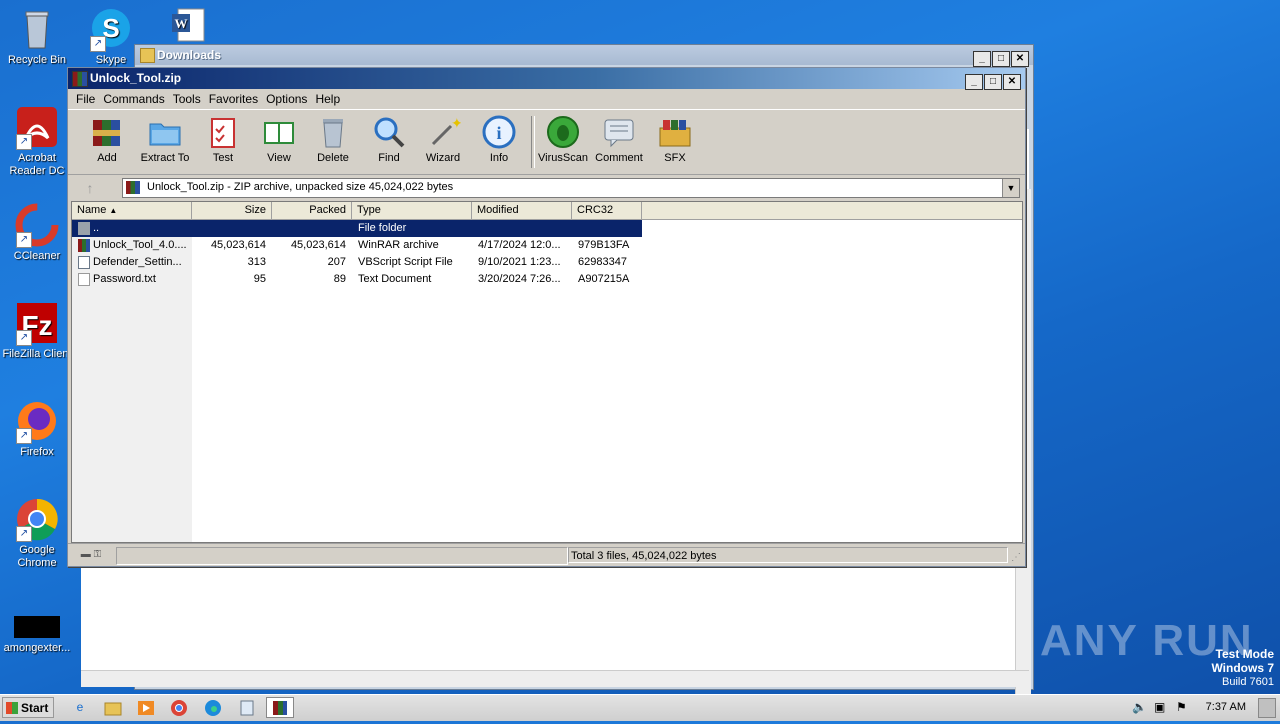 The width and height of the screenshot is (1280, 724). I want to click on row-type: Text Document, so click(395, 279).